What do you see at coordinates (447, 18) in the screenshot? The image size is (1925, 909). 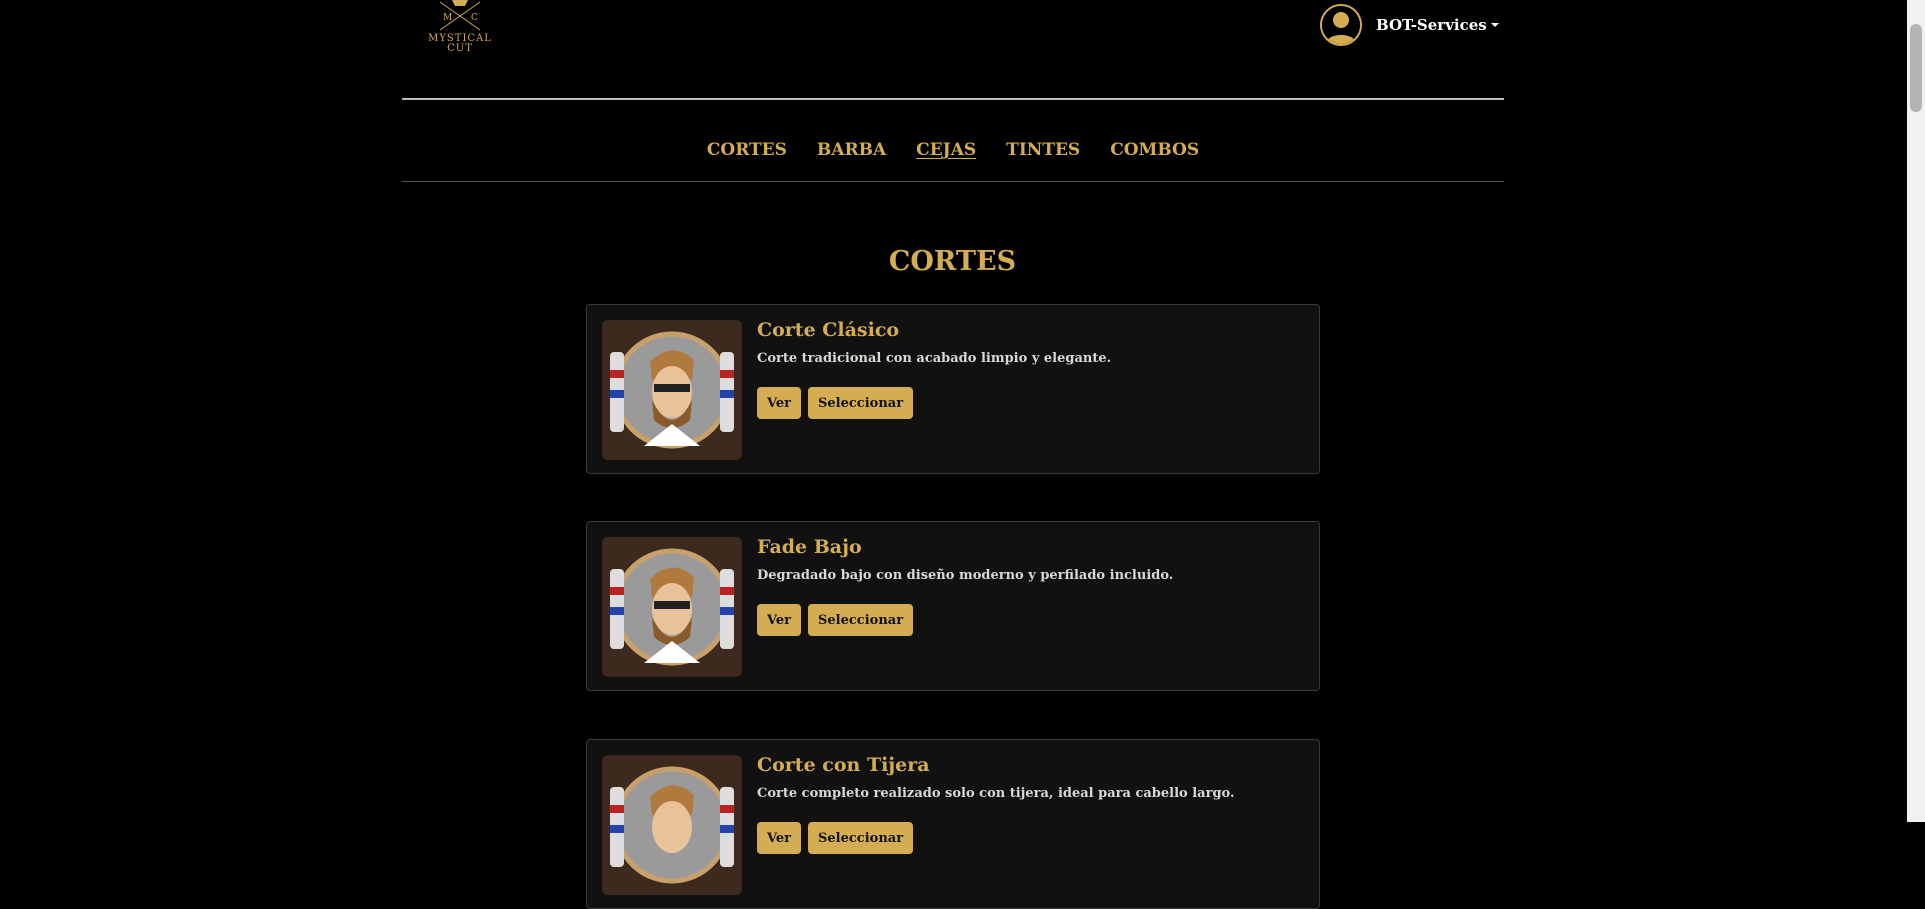 I see `logo-letter-m: M` at bounding box center [447, 18].